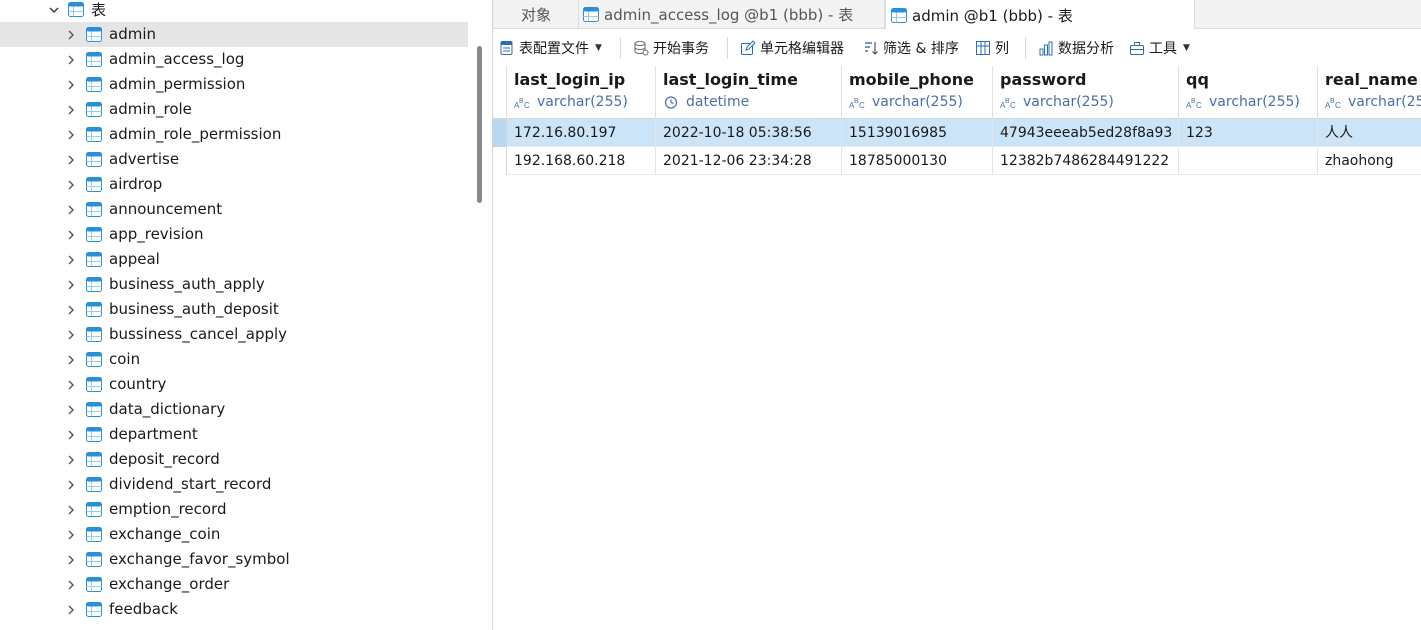  I want to click on tree-scrollbar, so click(479, 124).